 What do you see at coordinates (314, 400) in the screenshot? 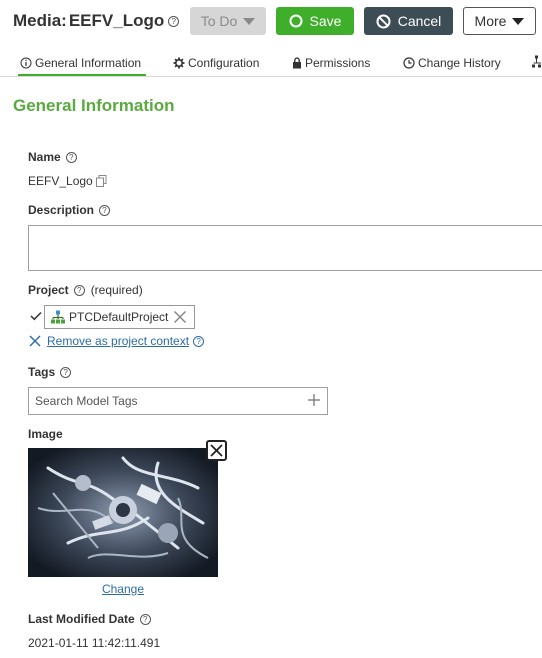
I see `plus-icon` at bounding box center [314, 400].